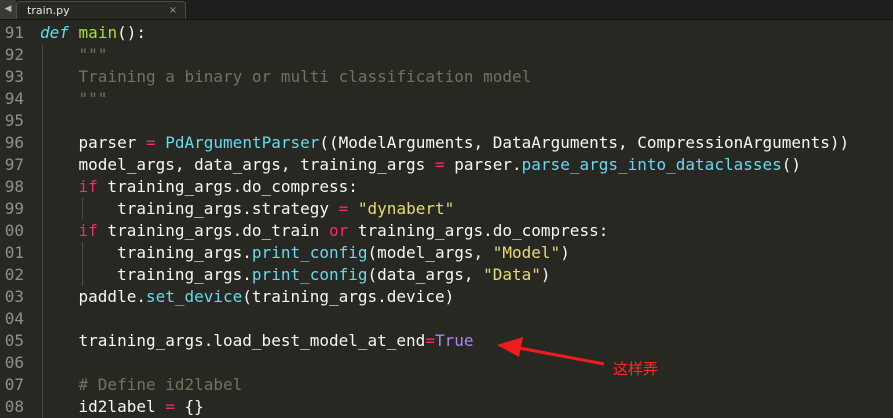 Image resolution: width=893 pixels, height=418 pixels. What do you see at coordinates (636, 369) in the screenshot?
I see `annotation-label: 这样弄` at bounding box center [636, 369].